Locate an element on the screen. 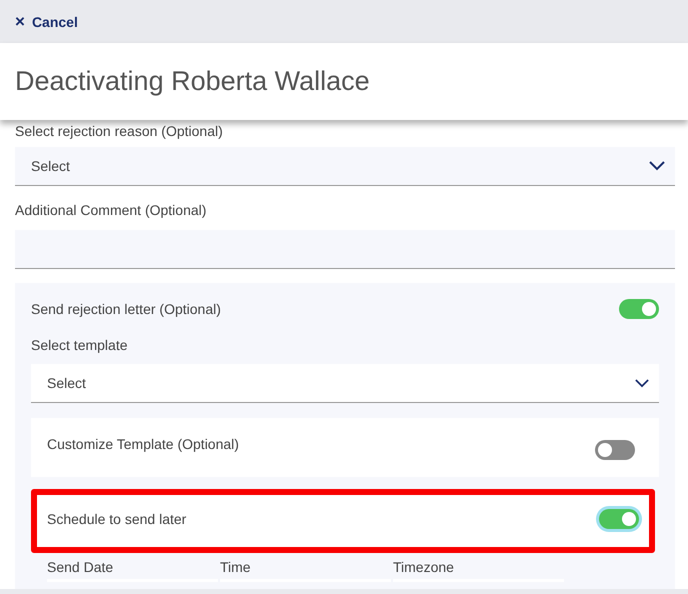 The height and width of the screenshot is (594, 688). input-field is located at coordinates (345, 249).